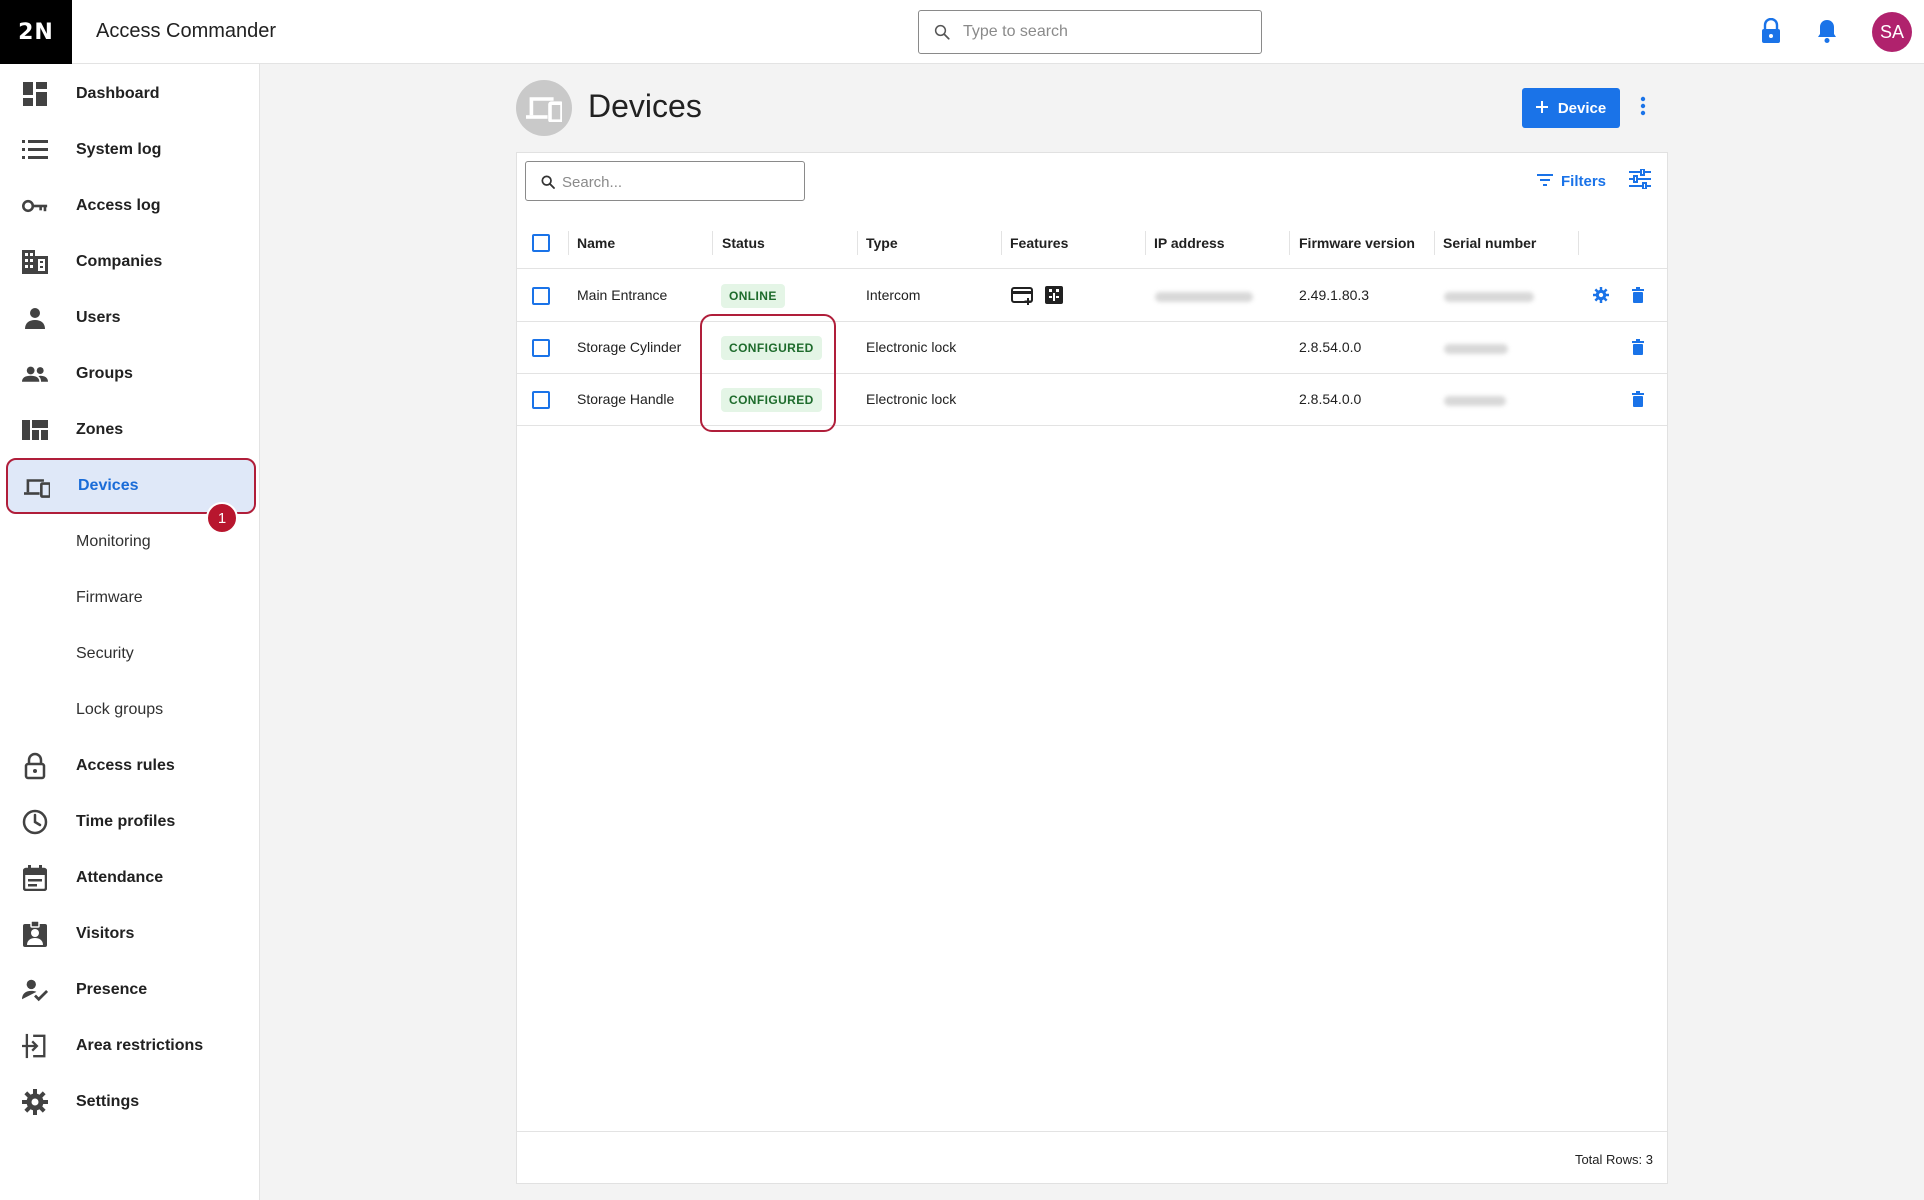 The width and height of the screenshot is (1924, 1200). What do you see at coordinates (120, 709) in the screenshot?
I see `sidebar-item-label: Lock groups` at bounding box center [120, 709].